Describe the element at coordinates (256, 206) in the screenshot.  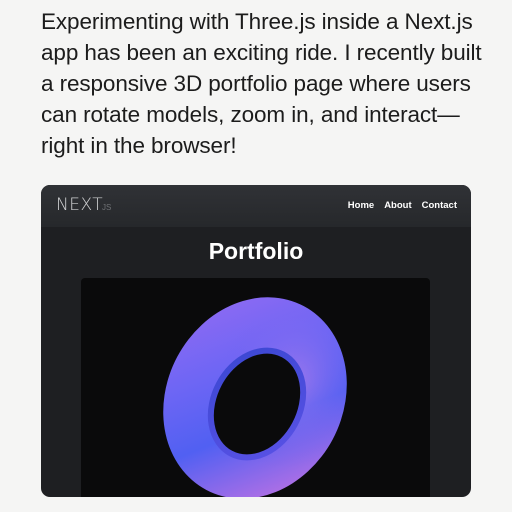
I see `app-navbar: NEXT JS Home About Contact` at that location.